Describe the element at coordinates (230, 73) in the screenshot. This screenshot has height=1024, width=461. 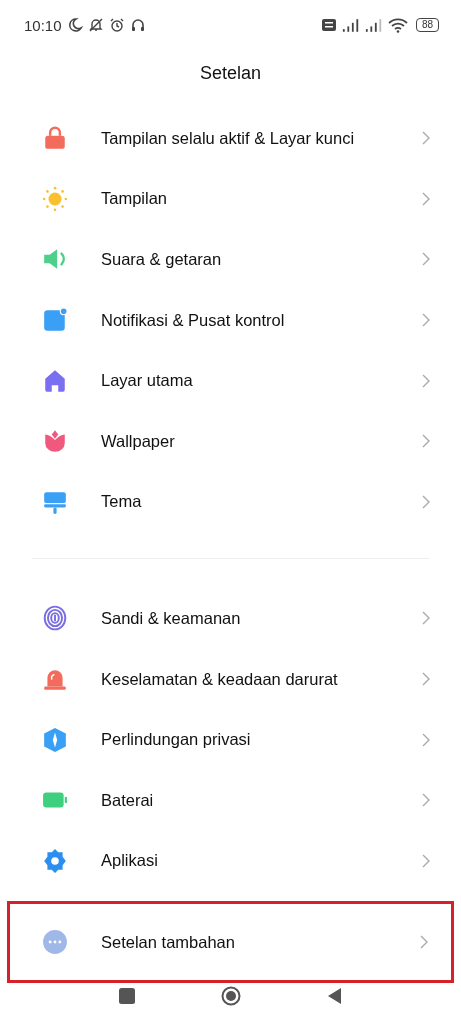
I see `page-title: Setelan` at that location.